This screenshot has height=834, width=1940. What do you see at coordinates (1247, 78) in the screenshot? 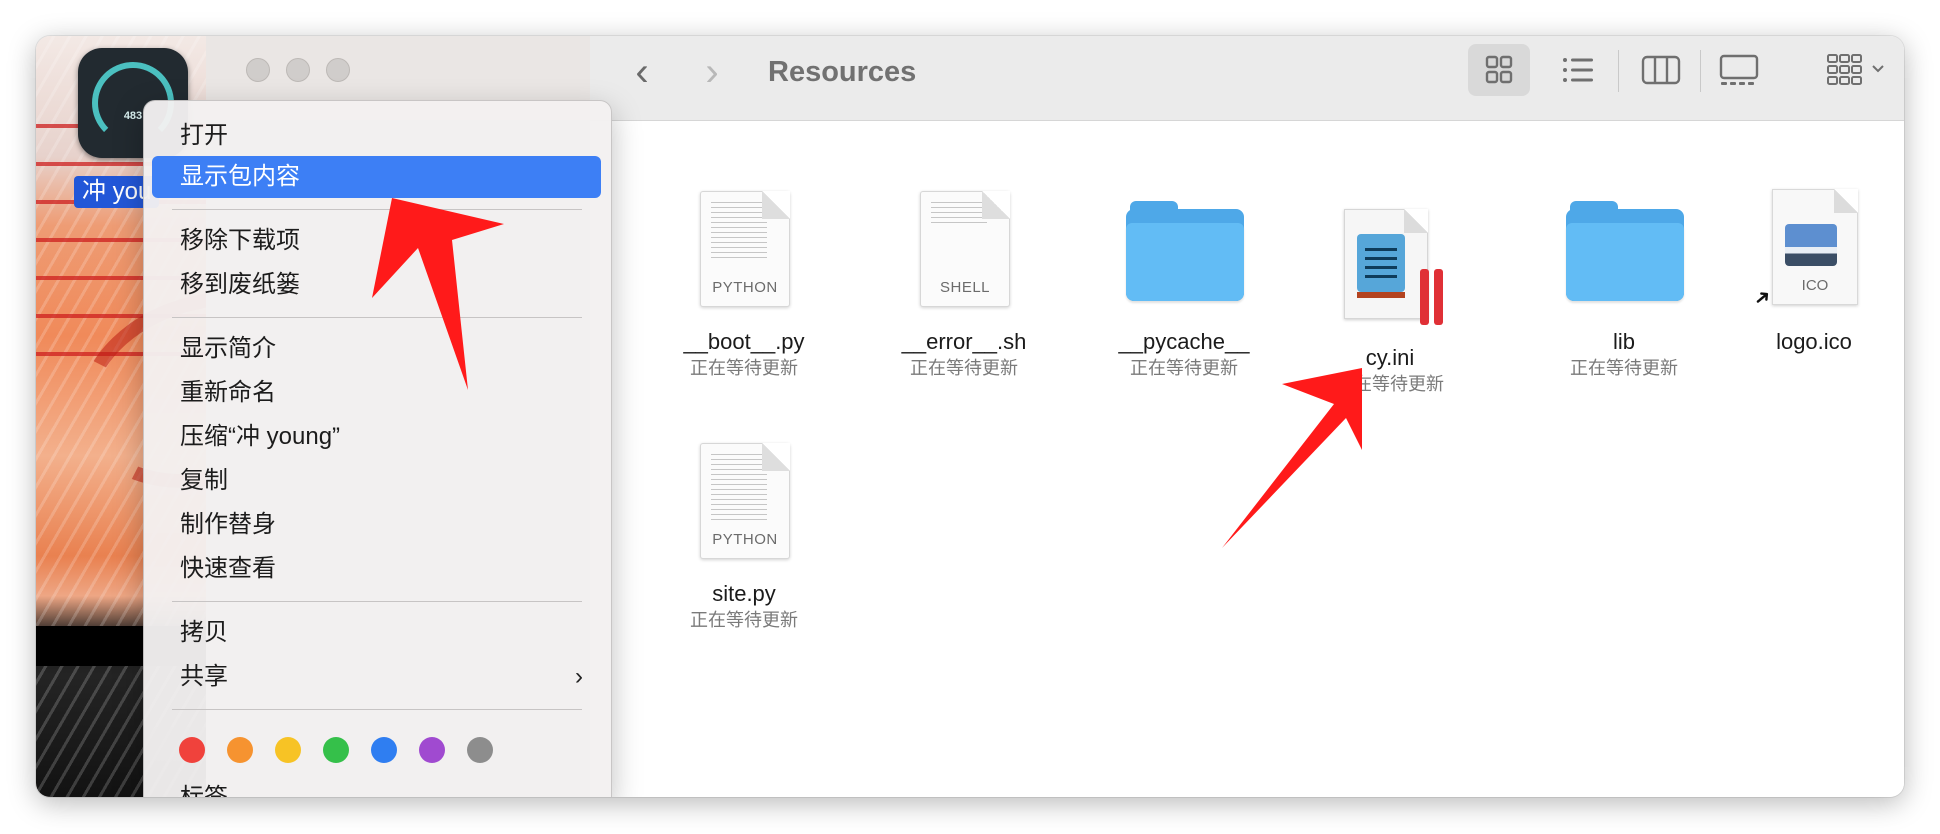
I see `toolbar: ‹ › Resources` at bounding box center [1247, 78].